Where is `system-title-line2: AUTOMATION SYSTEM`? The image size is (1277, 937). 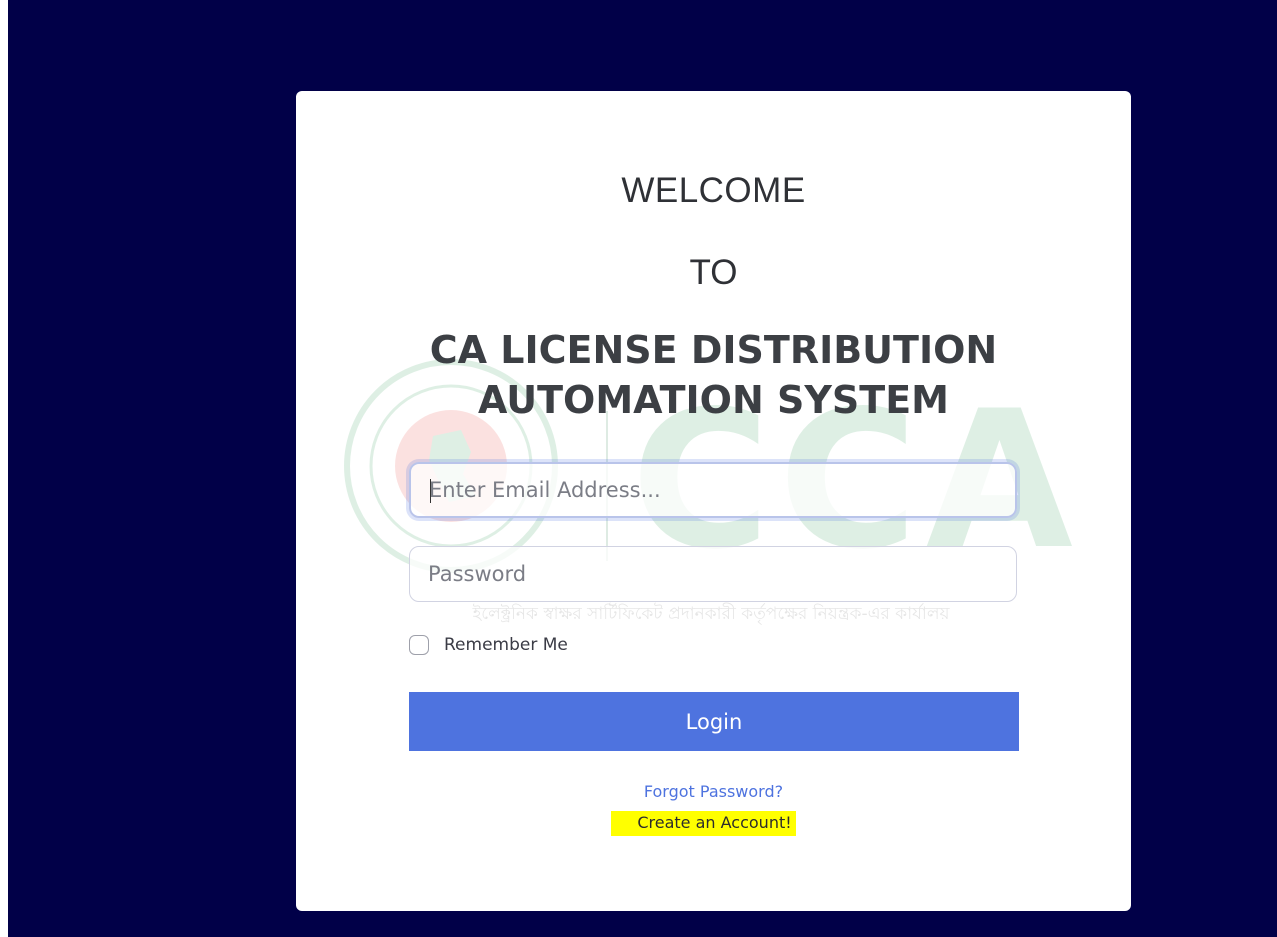
system-title-line2: AUTOMATION SYSTEM is located at coordinates (713, 400).